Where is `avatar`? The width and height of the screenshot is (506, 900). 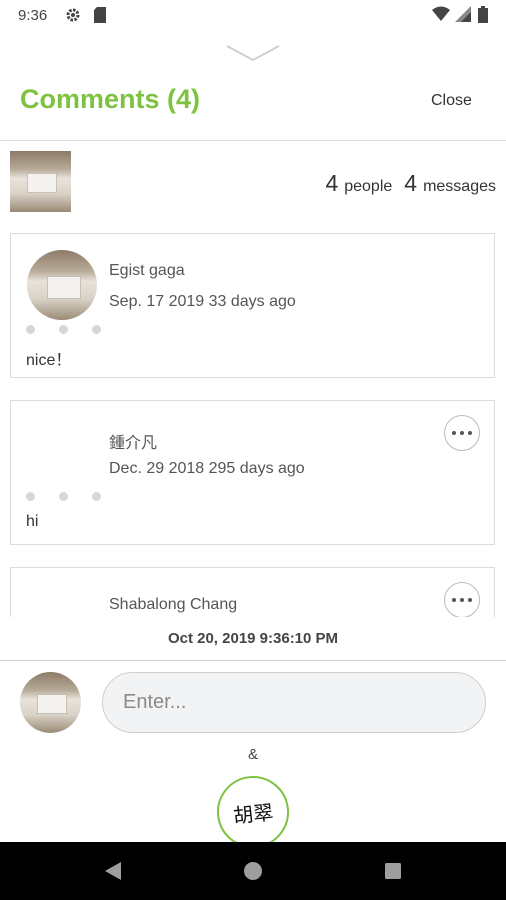 avatar is located at coordinates (62, 285).